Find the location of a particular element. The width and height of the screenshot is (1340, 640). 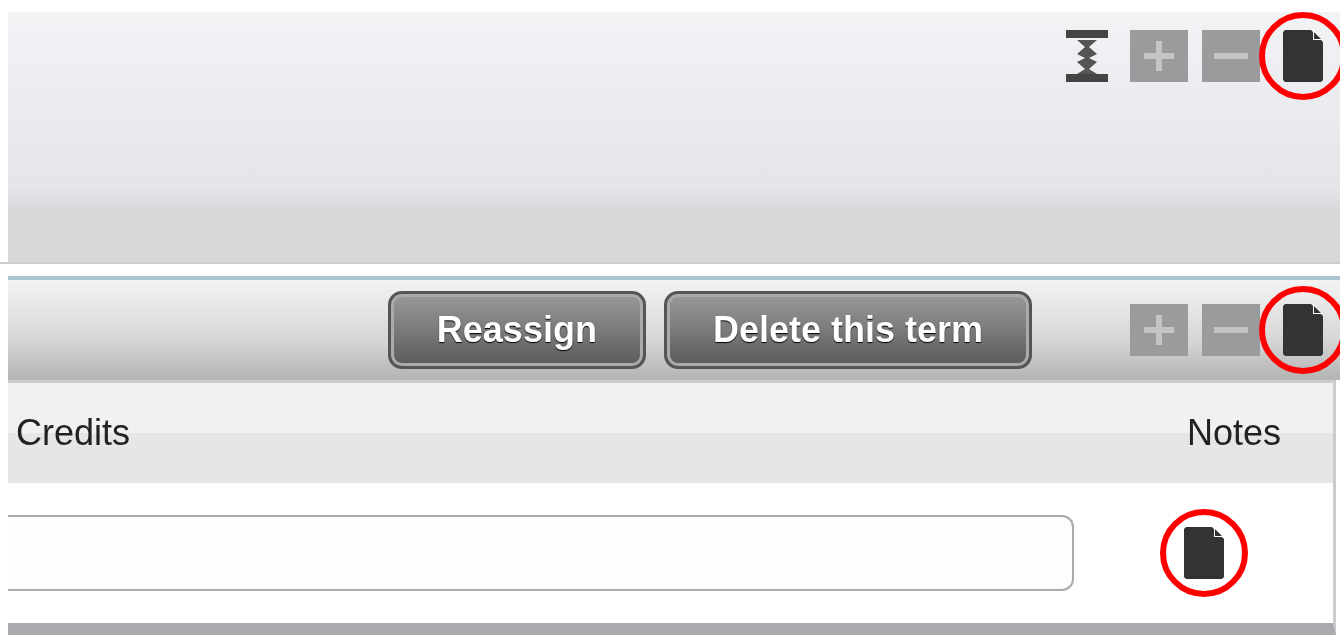

collapse-icon is located at coordinates (1087, 56).